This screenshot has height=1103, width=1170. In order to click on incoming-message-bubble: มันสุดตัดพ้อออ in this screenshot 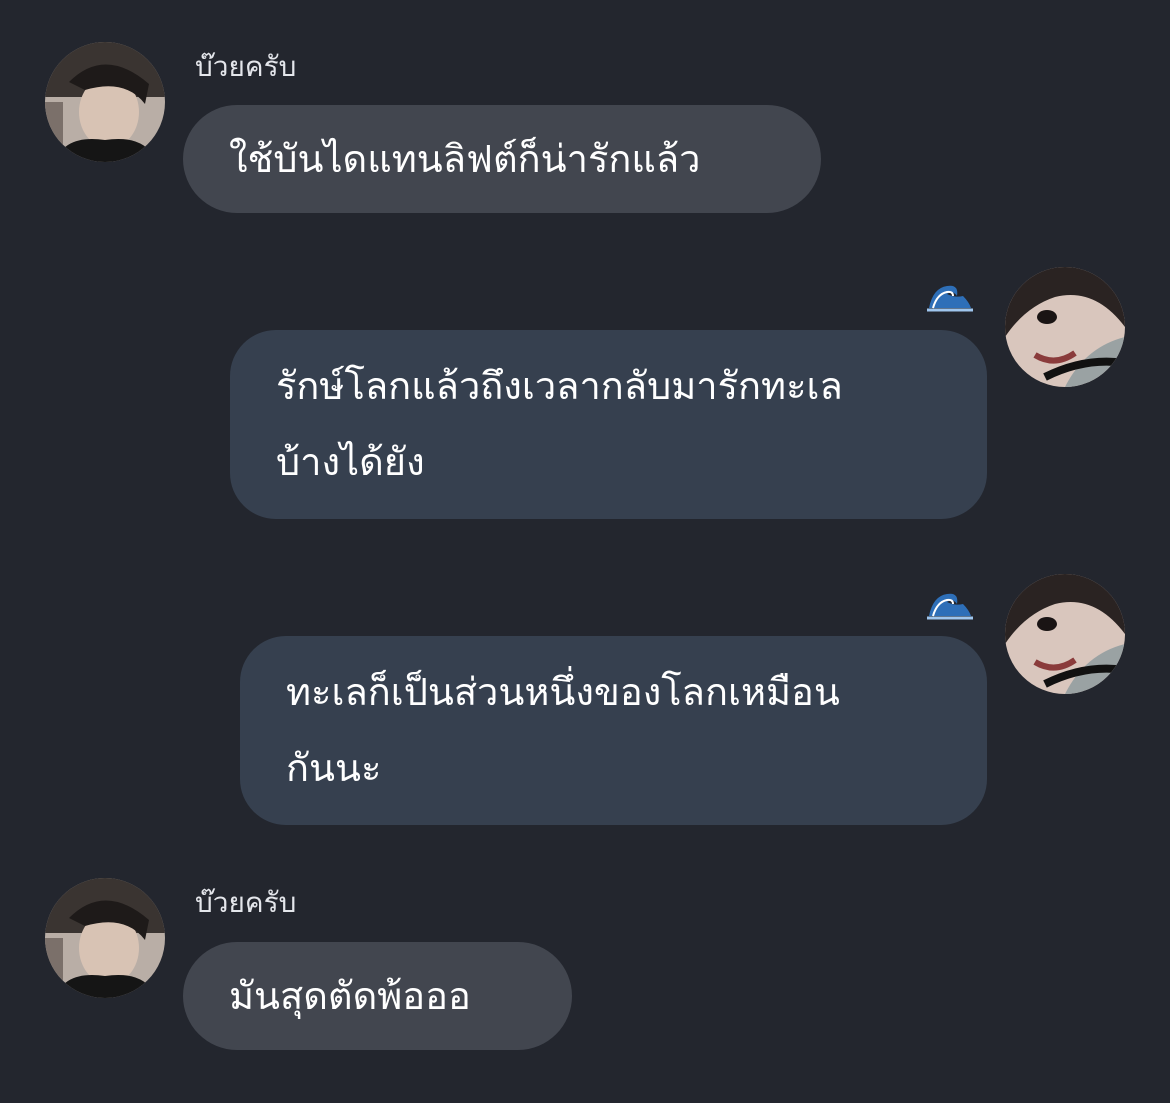, I will do `click(377, 996)`.